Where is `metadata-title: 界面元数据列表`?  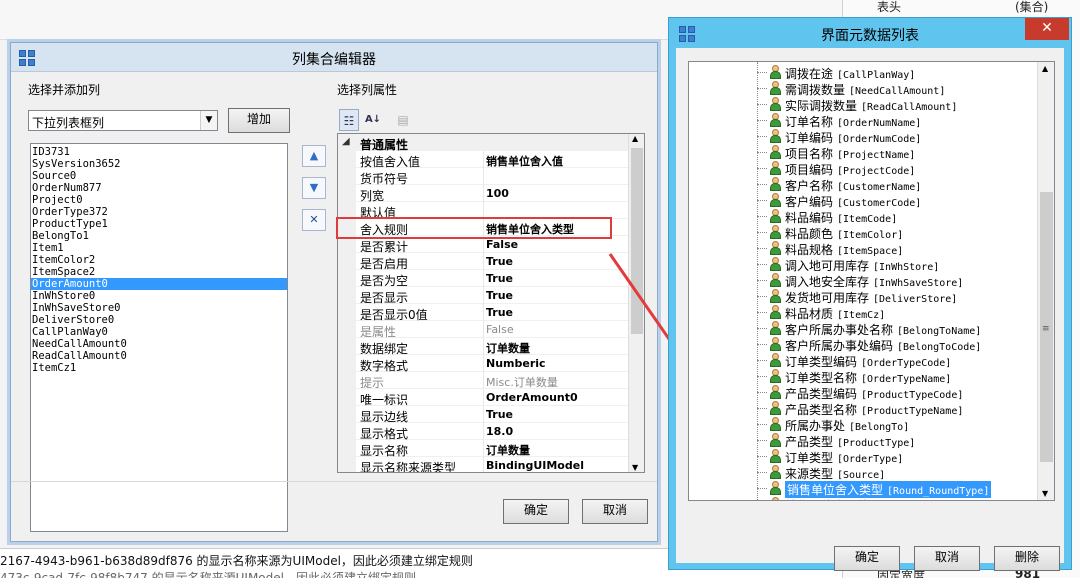
metadata-title: 界面元数据列表 is located at coordinates (870, 36).